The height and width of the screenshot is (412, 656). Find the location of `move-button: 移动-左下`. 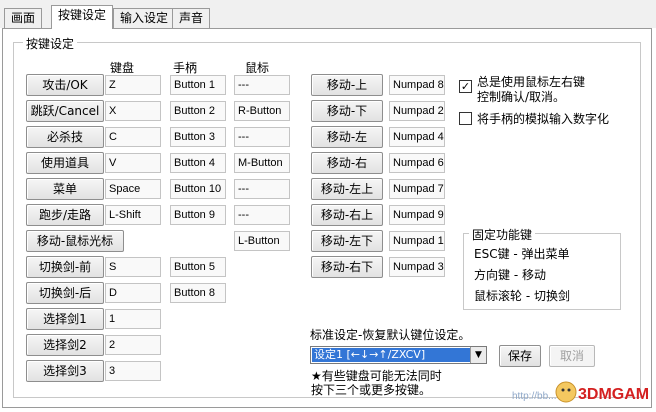

move-button: 移动-左下 is located at coordinates (347, 241).